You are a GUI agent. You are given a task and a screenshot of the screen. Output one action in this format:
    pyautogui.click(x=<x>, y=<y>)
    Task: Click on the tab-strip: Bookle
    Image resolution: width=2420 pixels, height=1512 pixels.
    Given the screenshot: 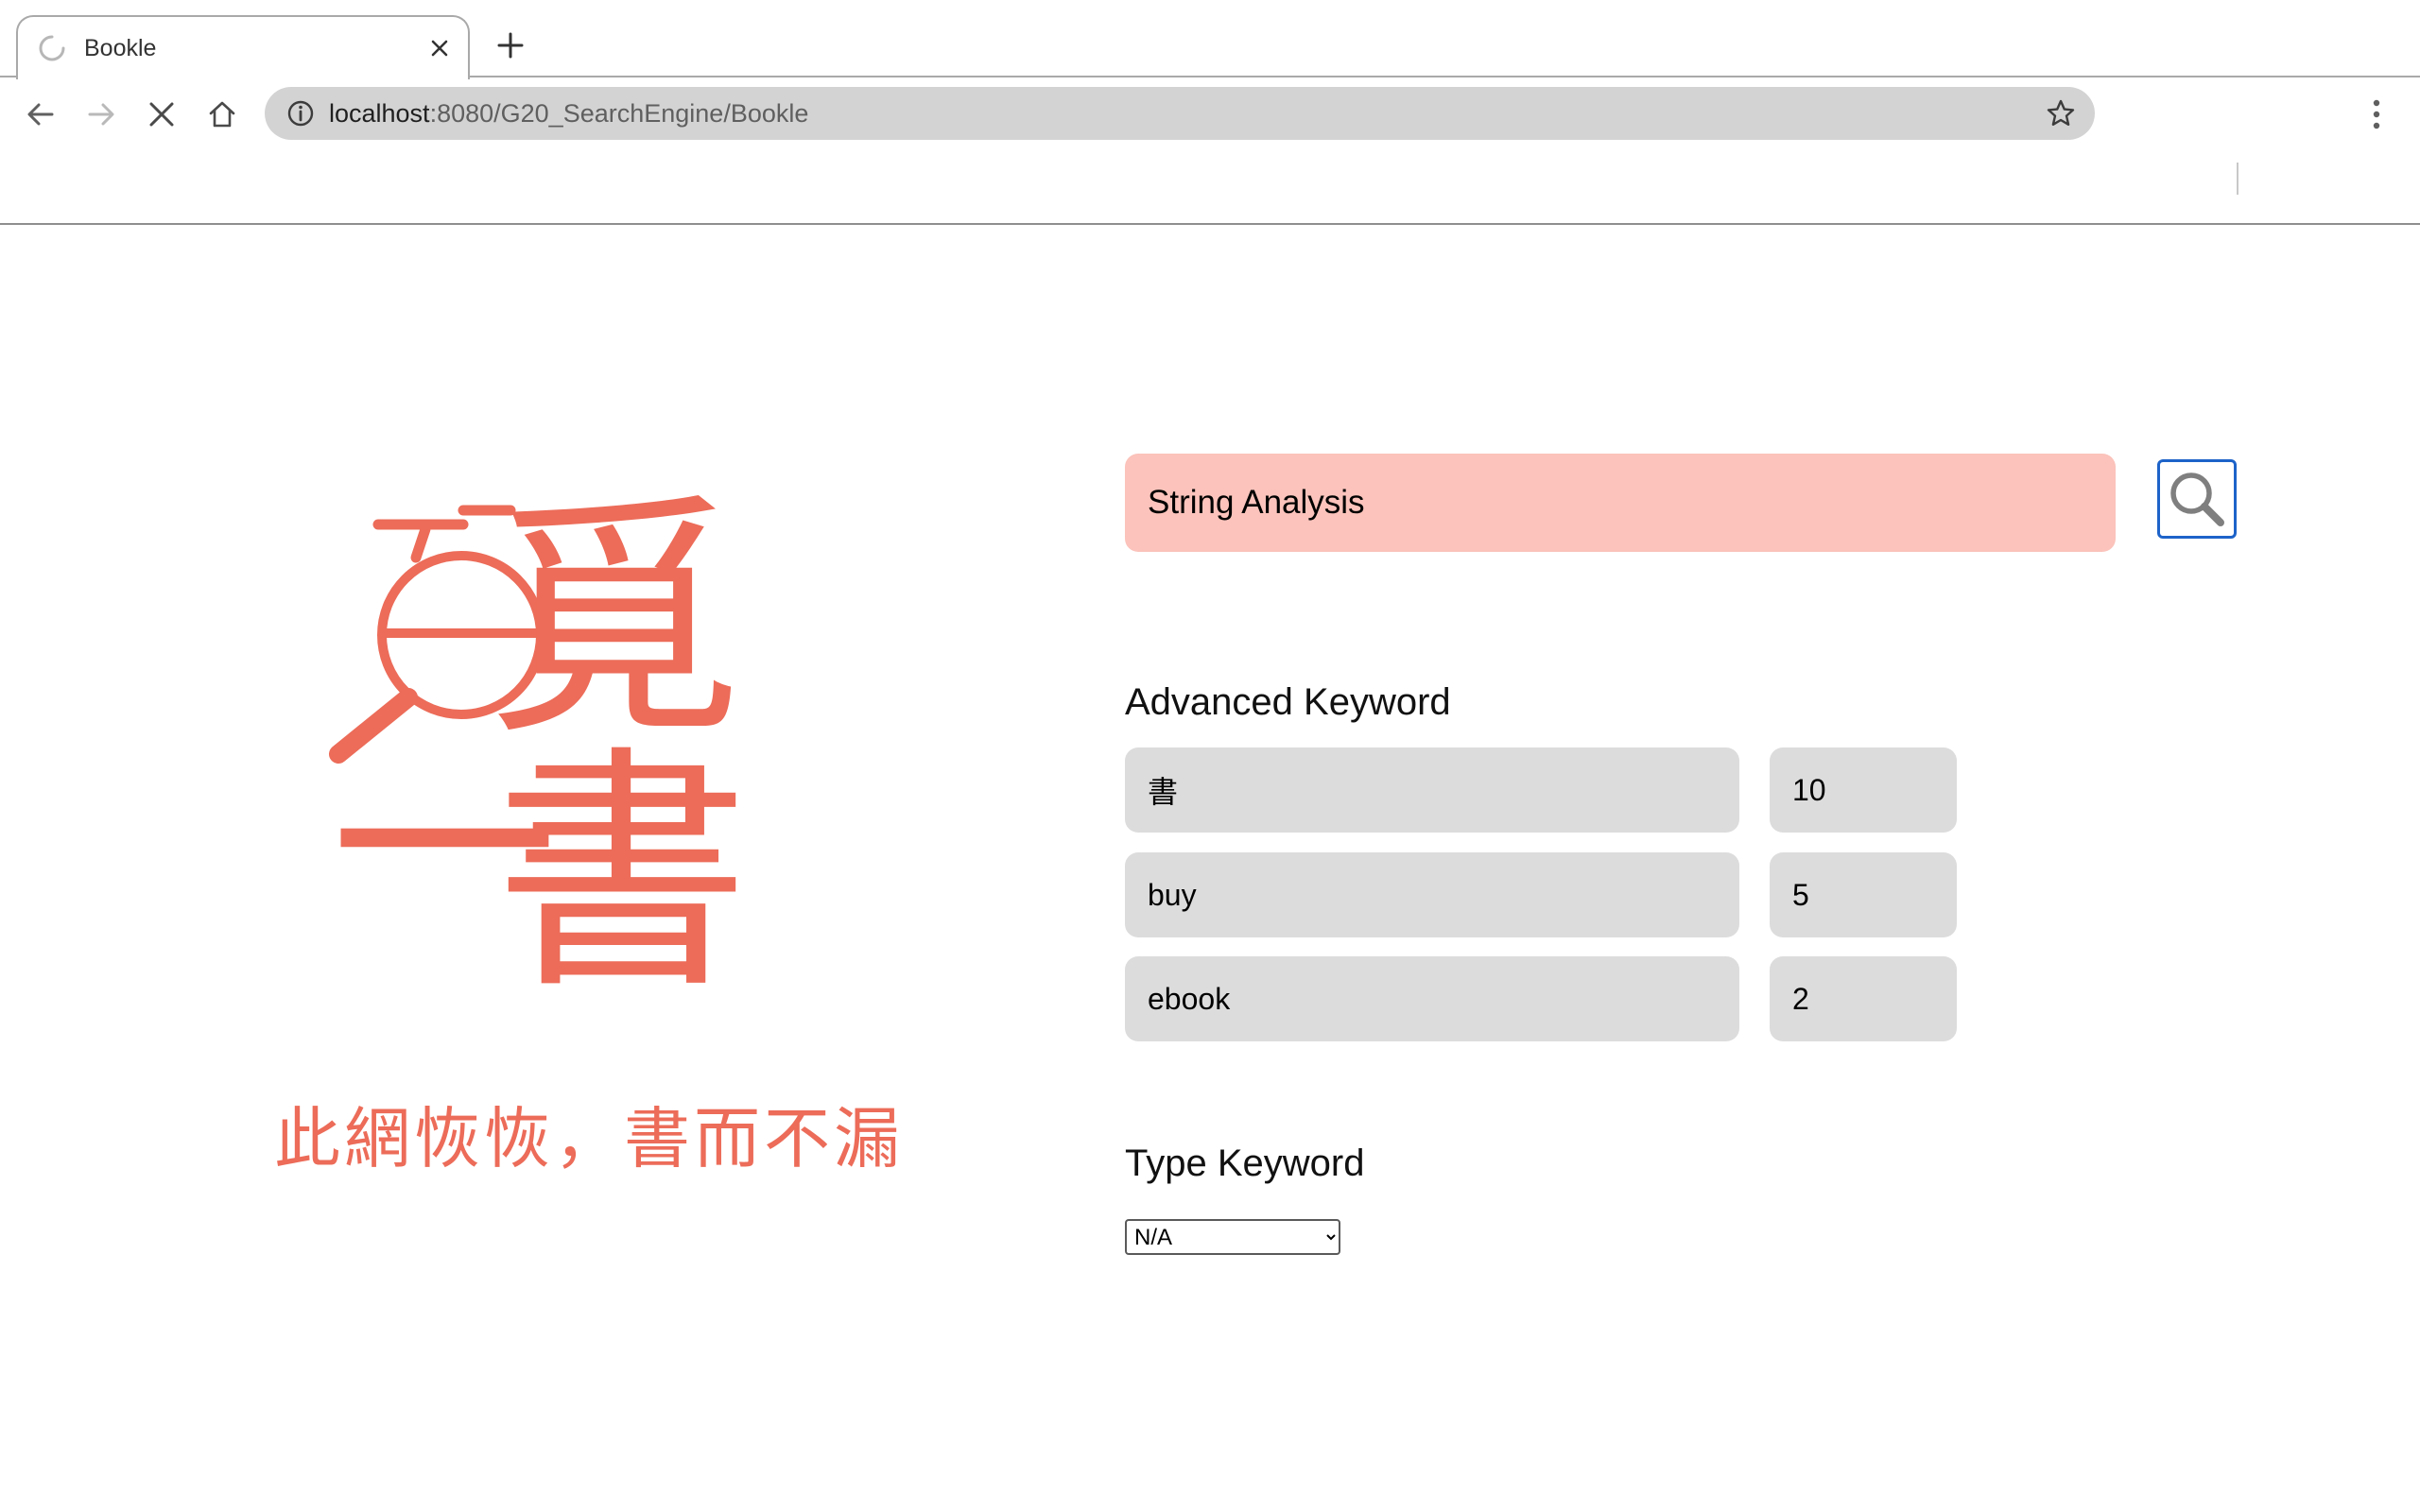 What is the action you would take?
    pyautogui.click(x=1210, y=39)
    